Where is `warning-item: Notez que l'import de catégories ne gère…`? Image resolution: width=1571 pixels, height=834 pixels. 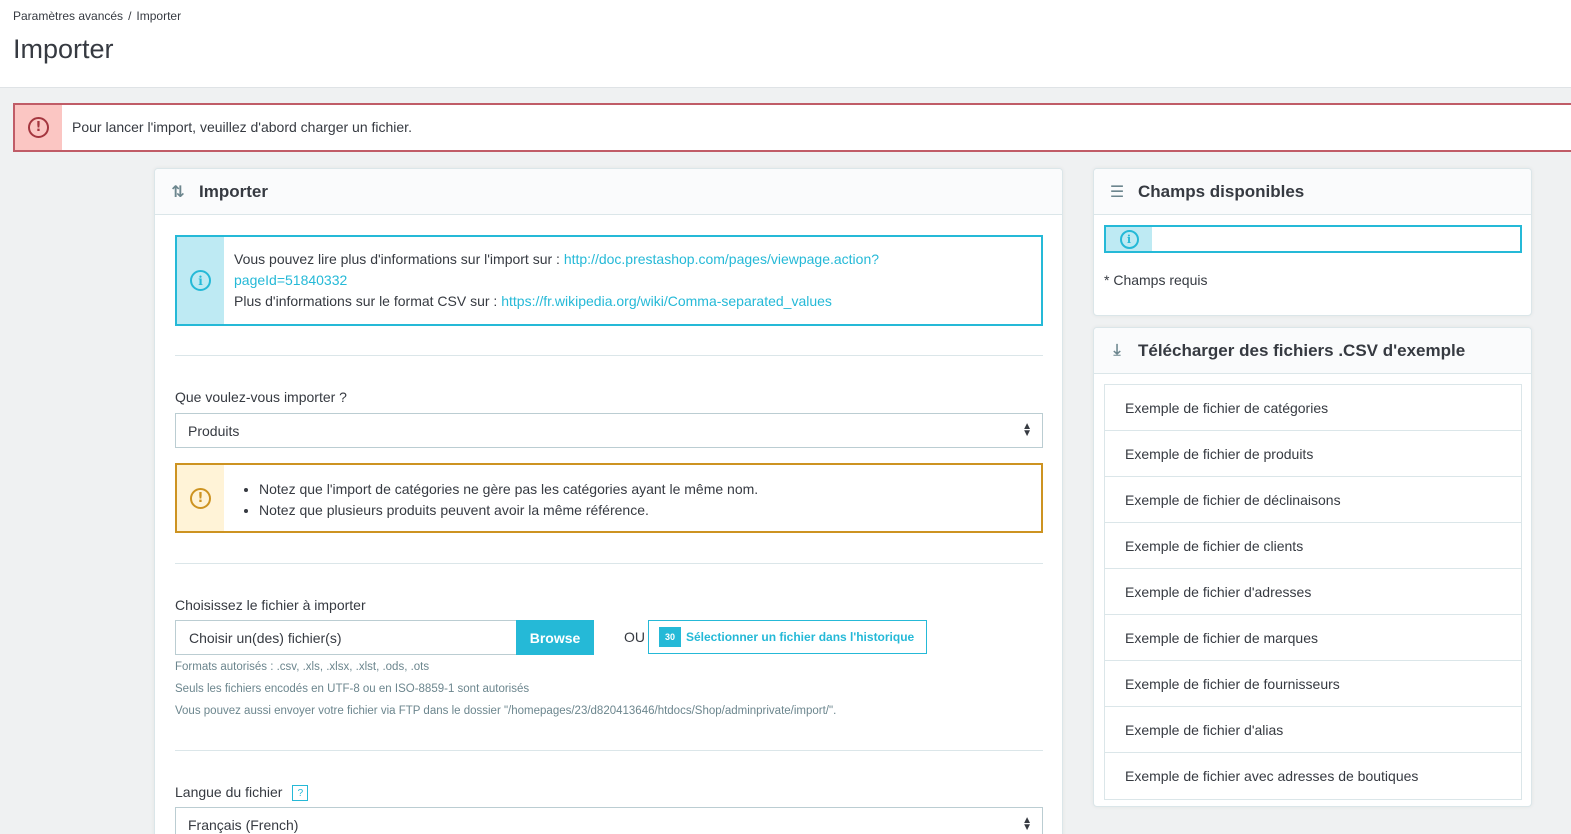
warning-item: Notez que l'import de catégories ne gère… is located at coordinates (508, 489).